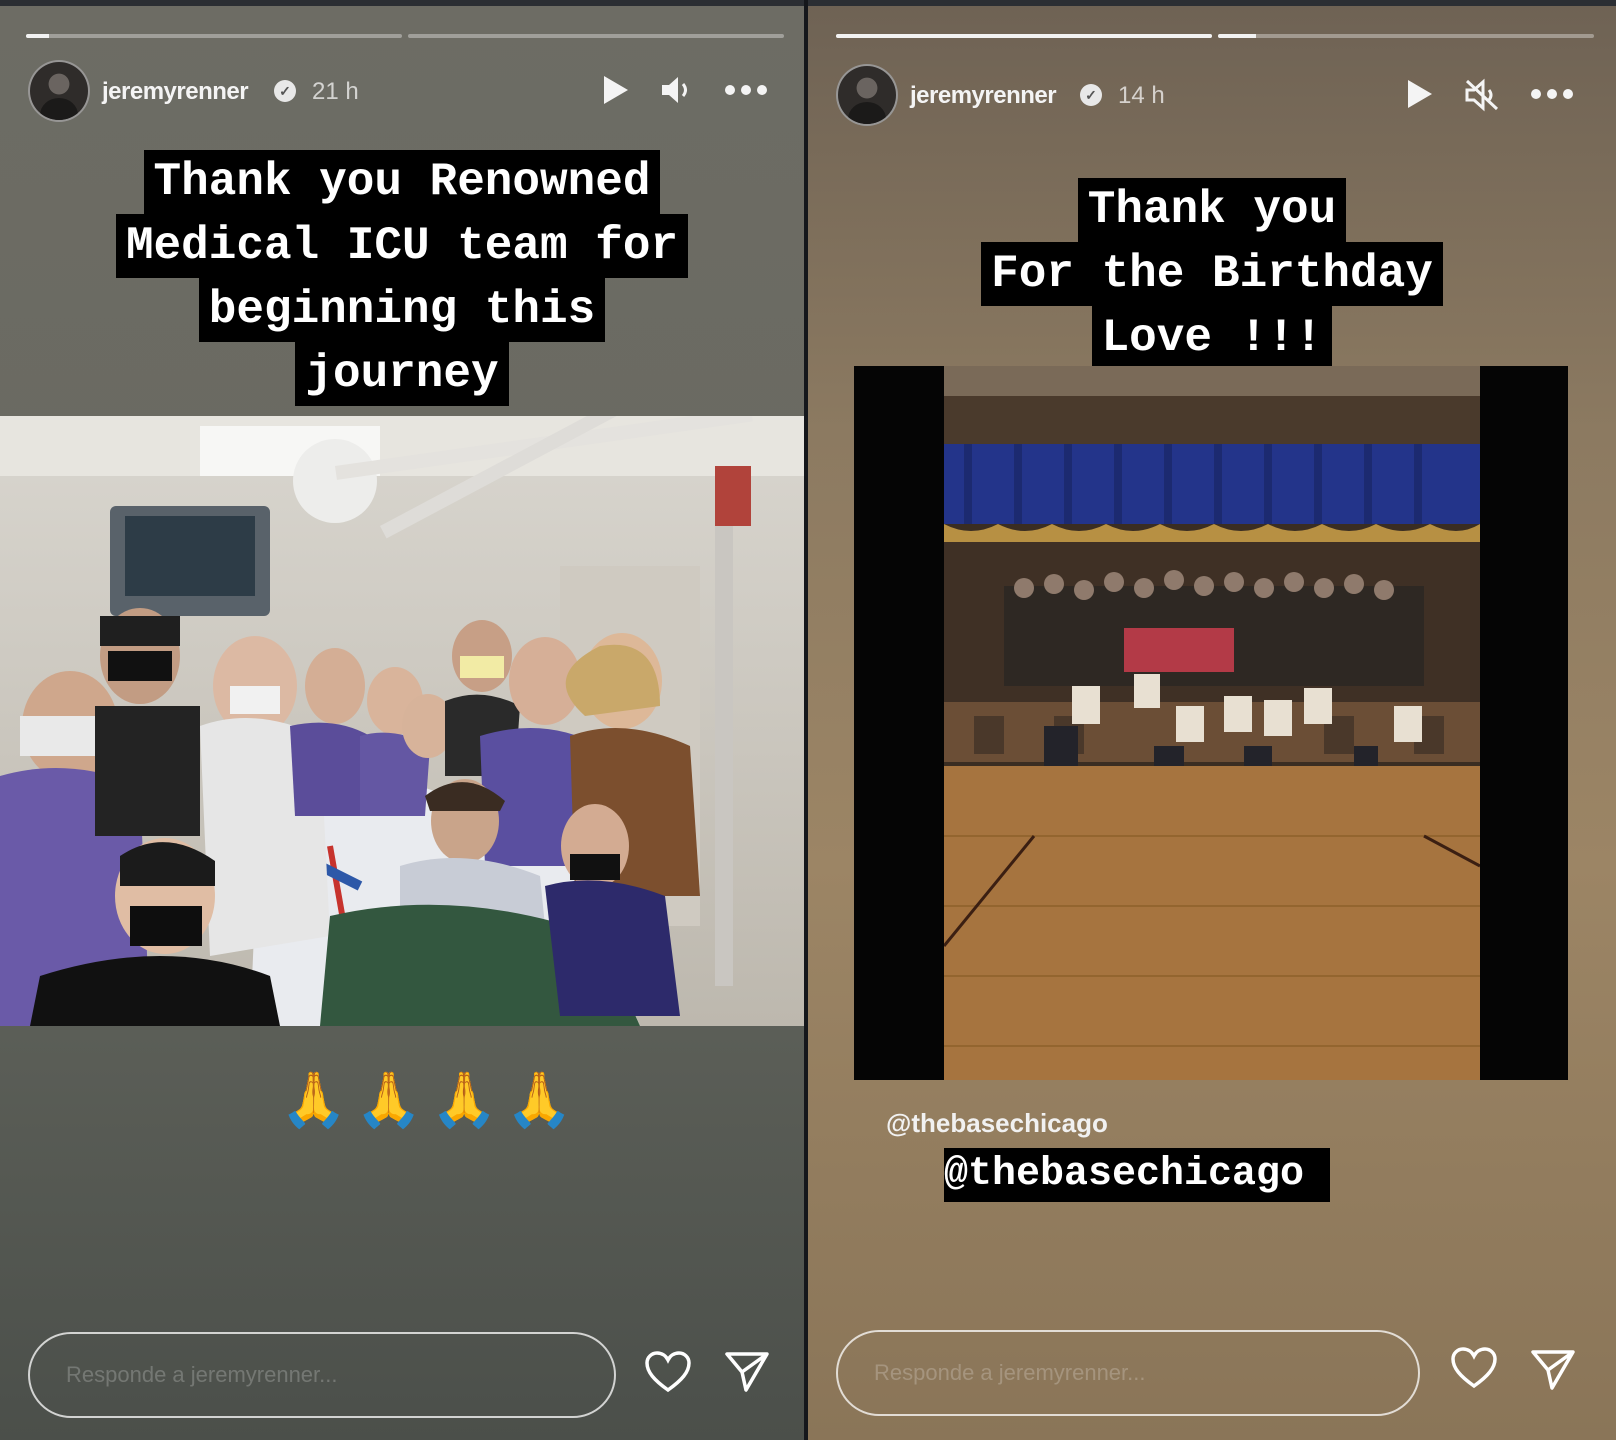 The image size is (1616, 1440). Describe the element at coordinates (1212, 338) in the screenshot. I see `caption-line: Love !!!` at that location.